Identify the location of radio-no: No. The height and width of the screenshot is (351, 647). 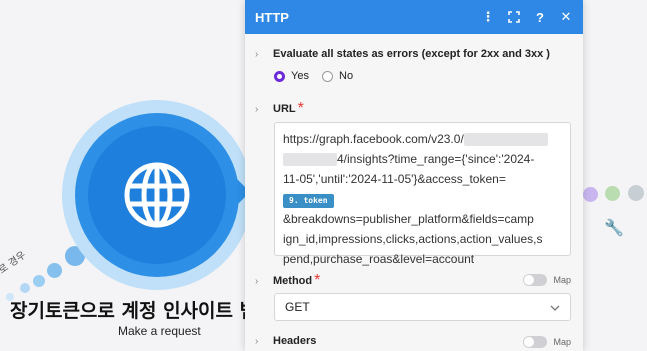
(337, 76).